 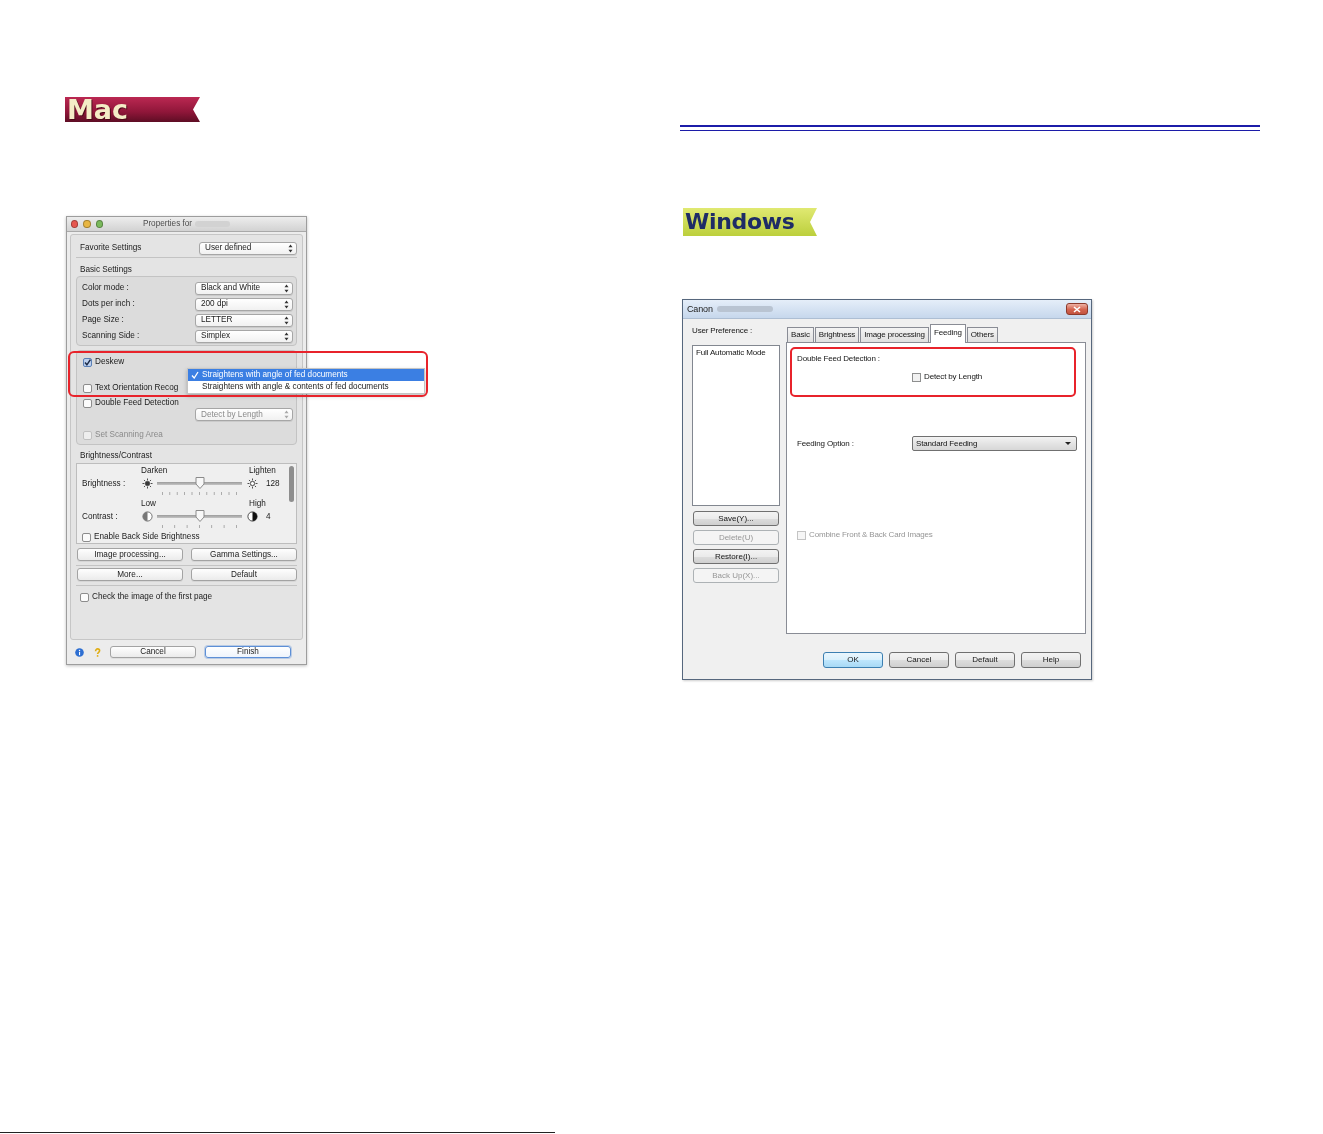 What do you see at coordinates (982, 334) in the screenshot?
I see `tab: Others` at bounding box center [982, 334].